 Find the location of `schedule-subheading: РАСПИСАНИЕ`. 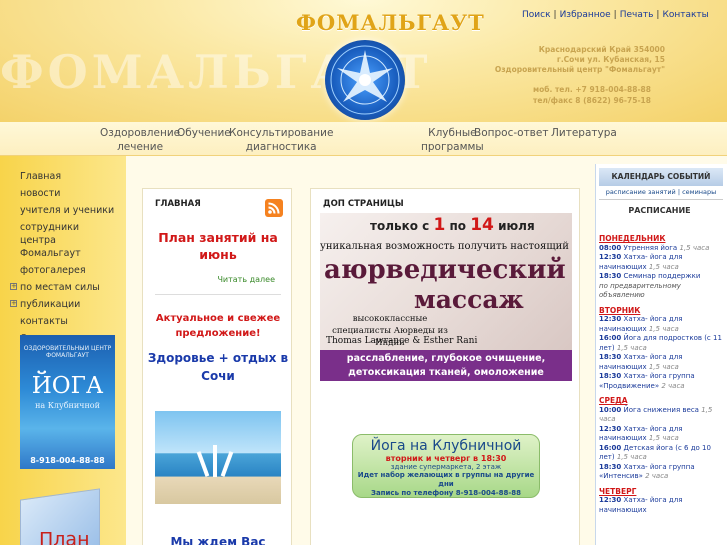

schedule-subheading: РАСПИСАНИЕ is located at coordinates (659, 210).